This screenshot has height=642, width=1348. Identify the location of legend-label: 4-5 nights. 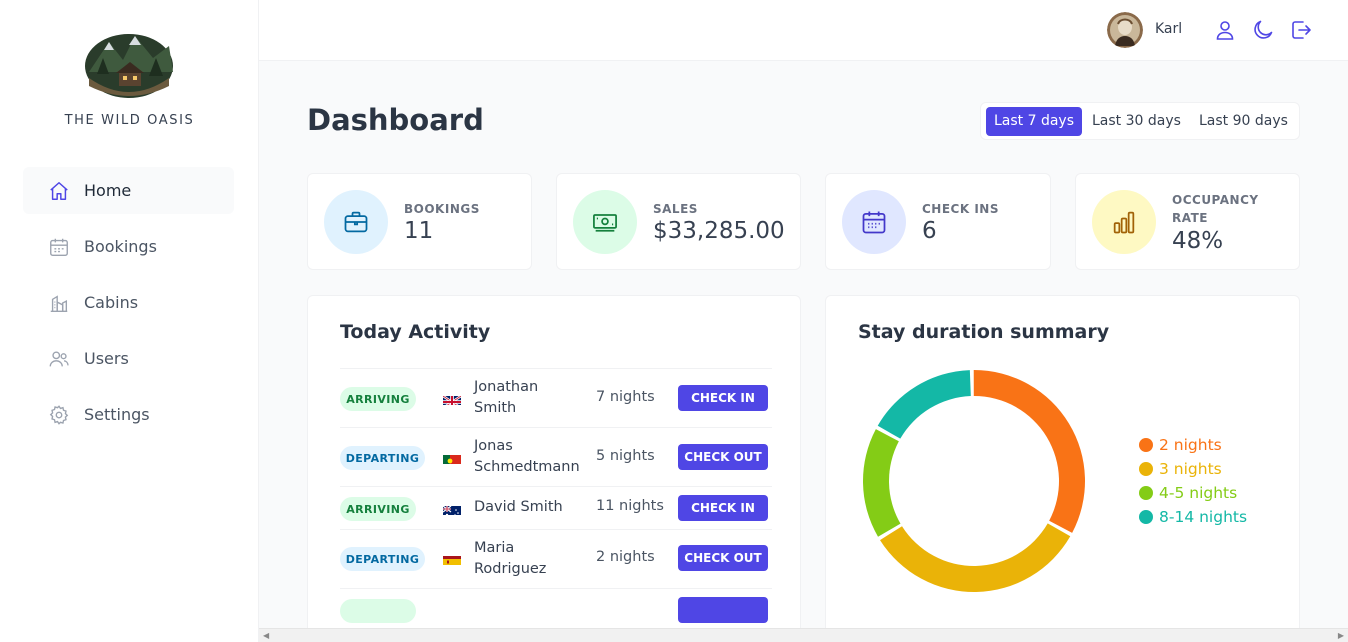
(1198, 493).